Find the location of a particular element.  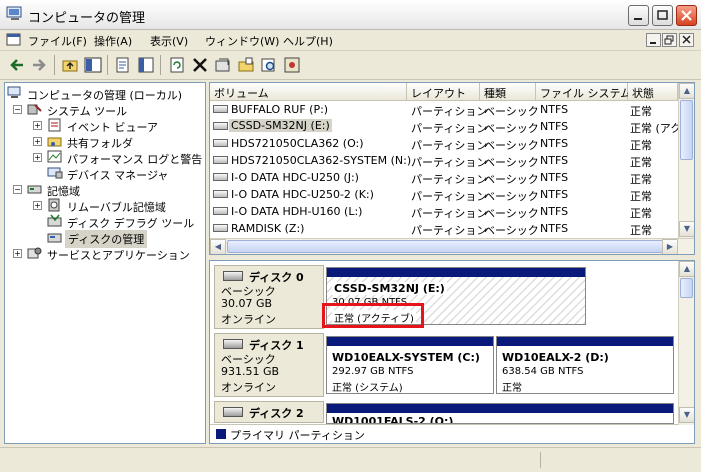

disk-drive-icon is located at coordinates (233, 412).